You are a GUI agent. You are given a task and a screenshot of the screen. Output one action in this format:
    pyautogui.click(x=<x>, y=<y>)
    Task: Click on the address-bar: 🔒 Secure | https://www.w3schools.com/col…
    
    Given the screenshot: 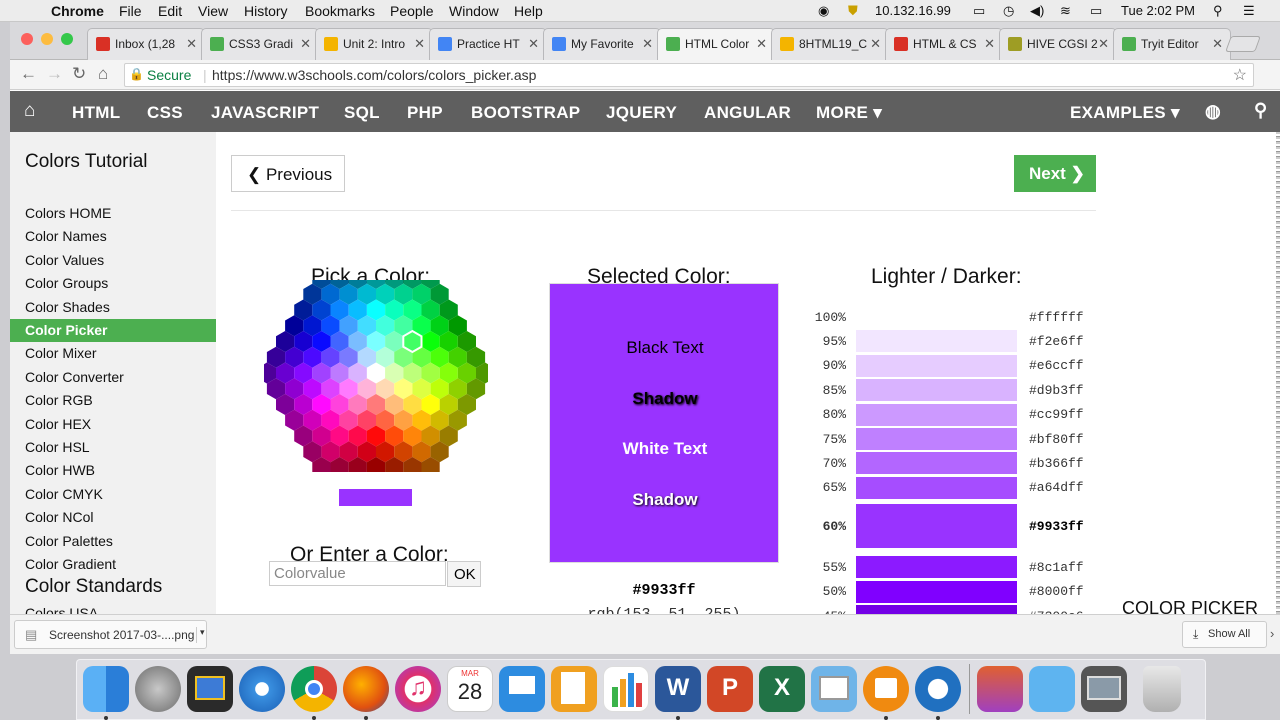 What is the action you would take?
    pyautogui.click(x=689, y=75)
    